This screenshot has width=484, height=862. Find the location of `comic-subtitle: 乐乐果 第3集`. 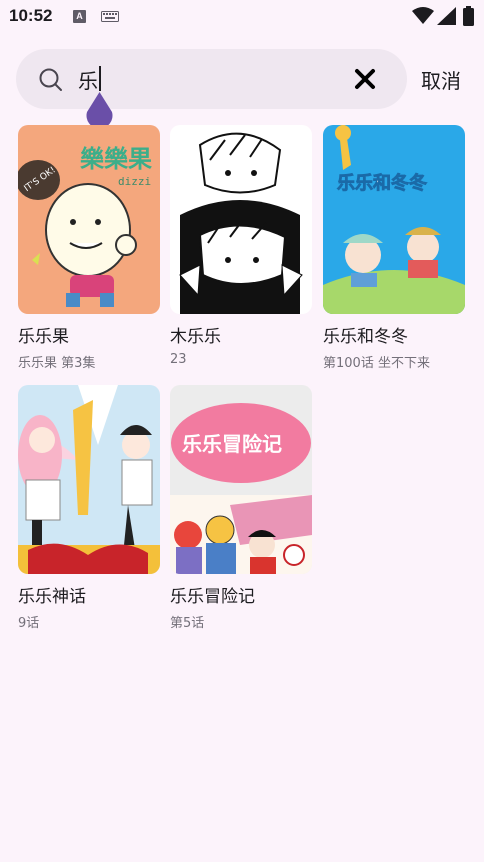

comic-subtitle: 乐乐果 第3集 is located at coordinates (57, 363).